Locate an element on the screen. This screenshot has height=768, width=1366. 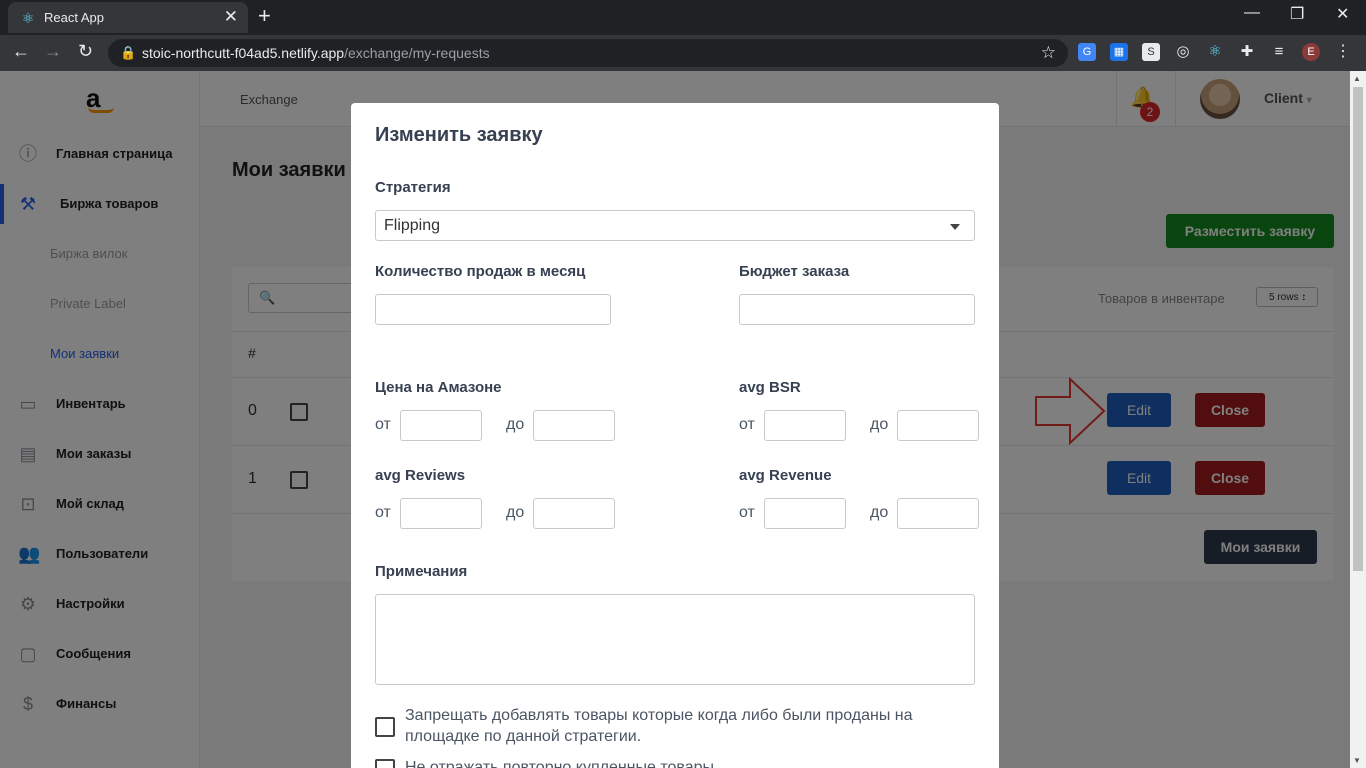
scroll-down-icon: ▼ is located at coordinates (1357, 760).